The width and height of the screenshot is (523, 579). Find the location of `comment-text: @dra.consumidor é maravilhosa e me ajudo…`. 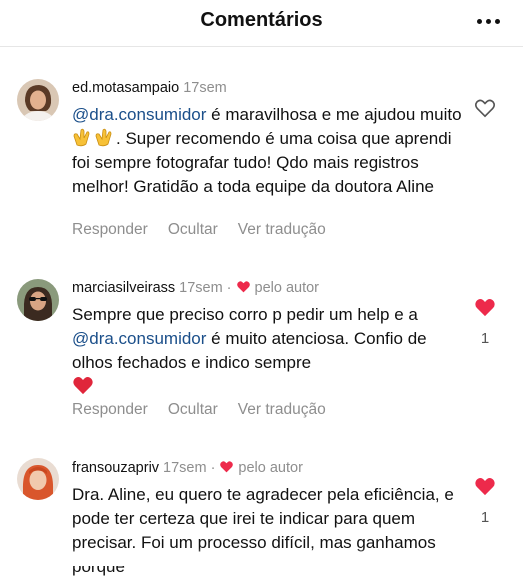

comment-text: @dra.consumidor é maravilhosa e me ajudo… is located at coordinates (267, 150).